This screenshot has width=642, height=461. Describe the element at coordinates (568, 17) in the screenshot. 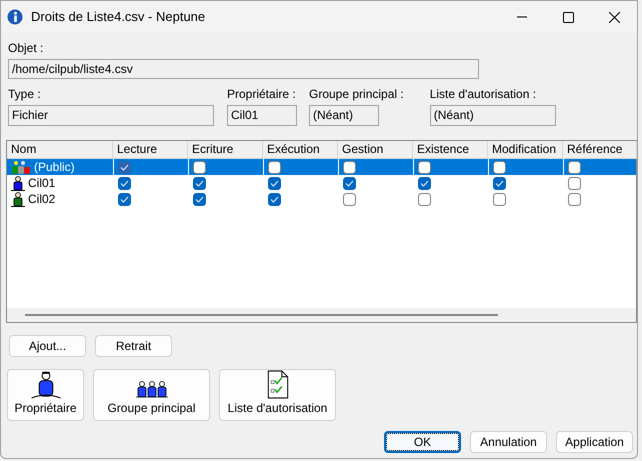

I see `maximize-icon` at that location.